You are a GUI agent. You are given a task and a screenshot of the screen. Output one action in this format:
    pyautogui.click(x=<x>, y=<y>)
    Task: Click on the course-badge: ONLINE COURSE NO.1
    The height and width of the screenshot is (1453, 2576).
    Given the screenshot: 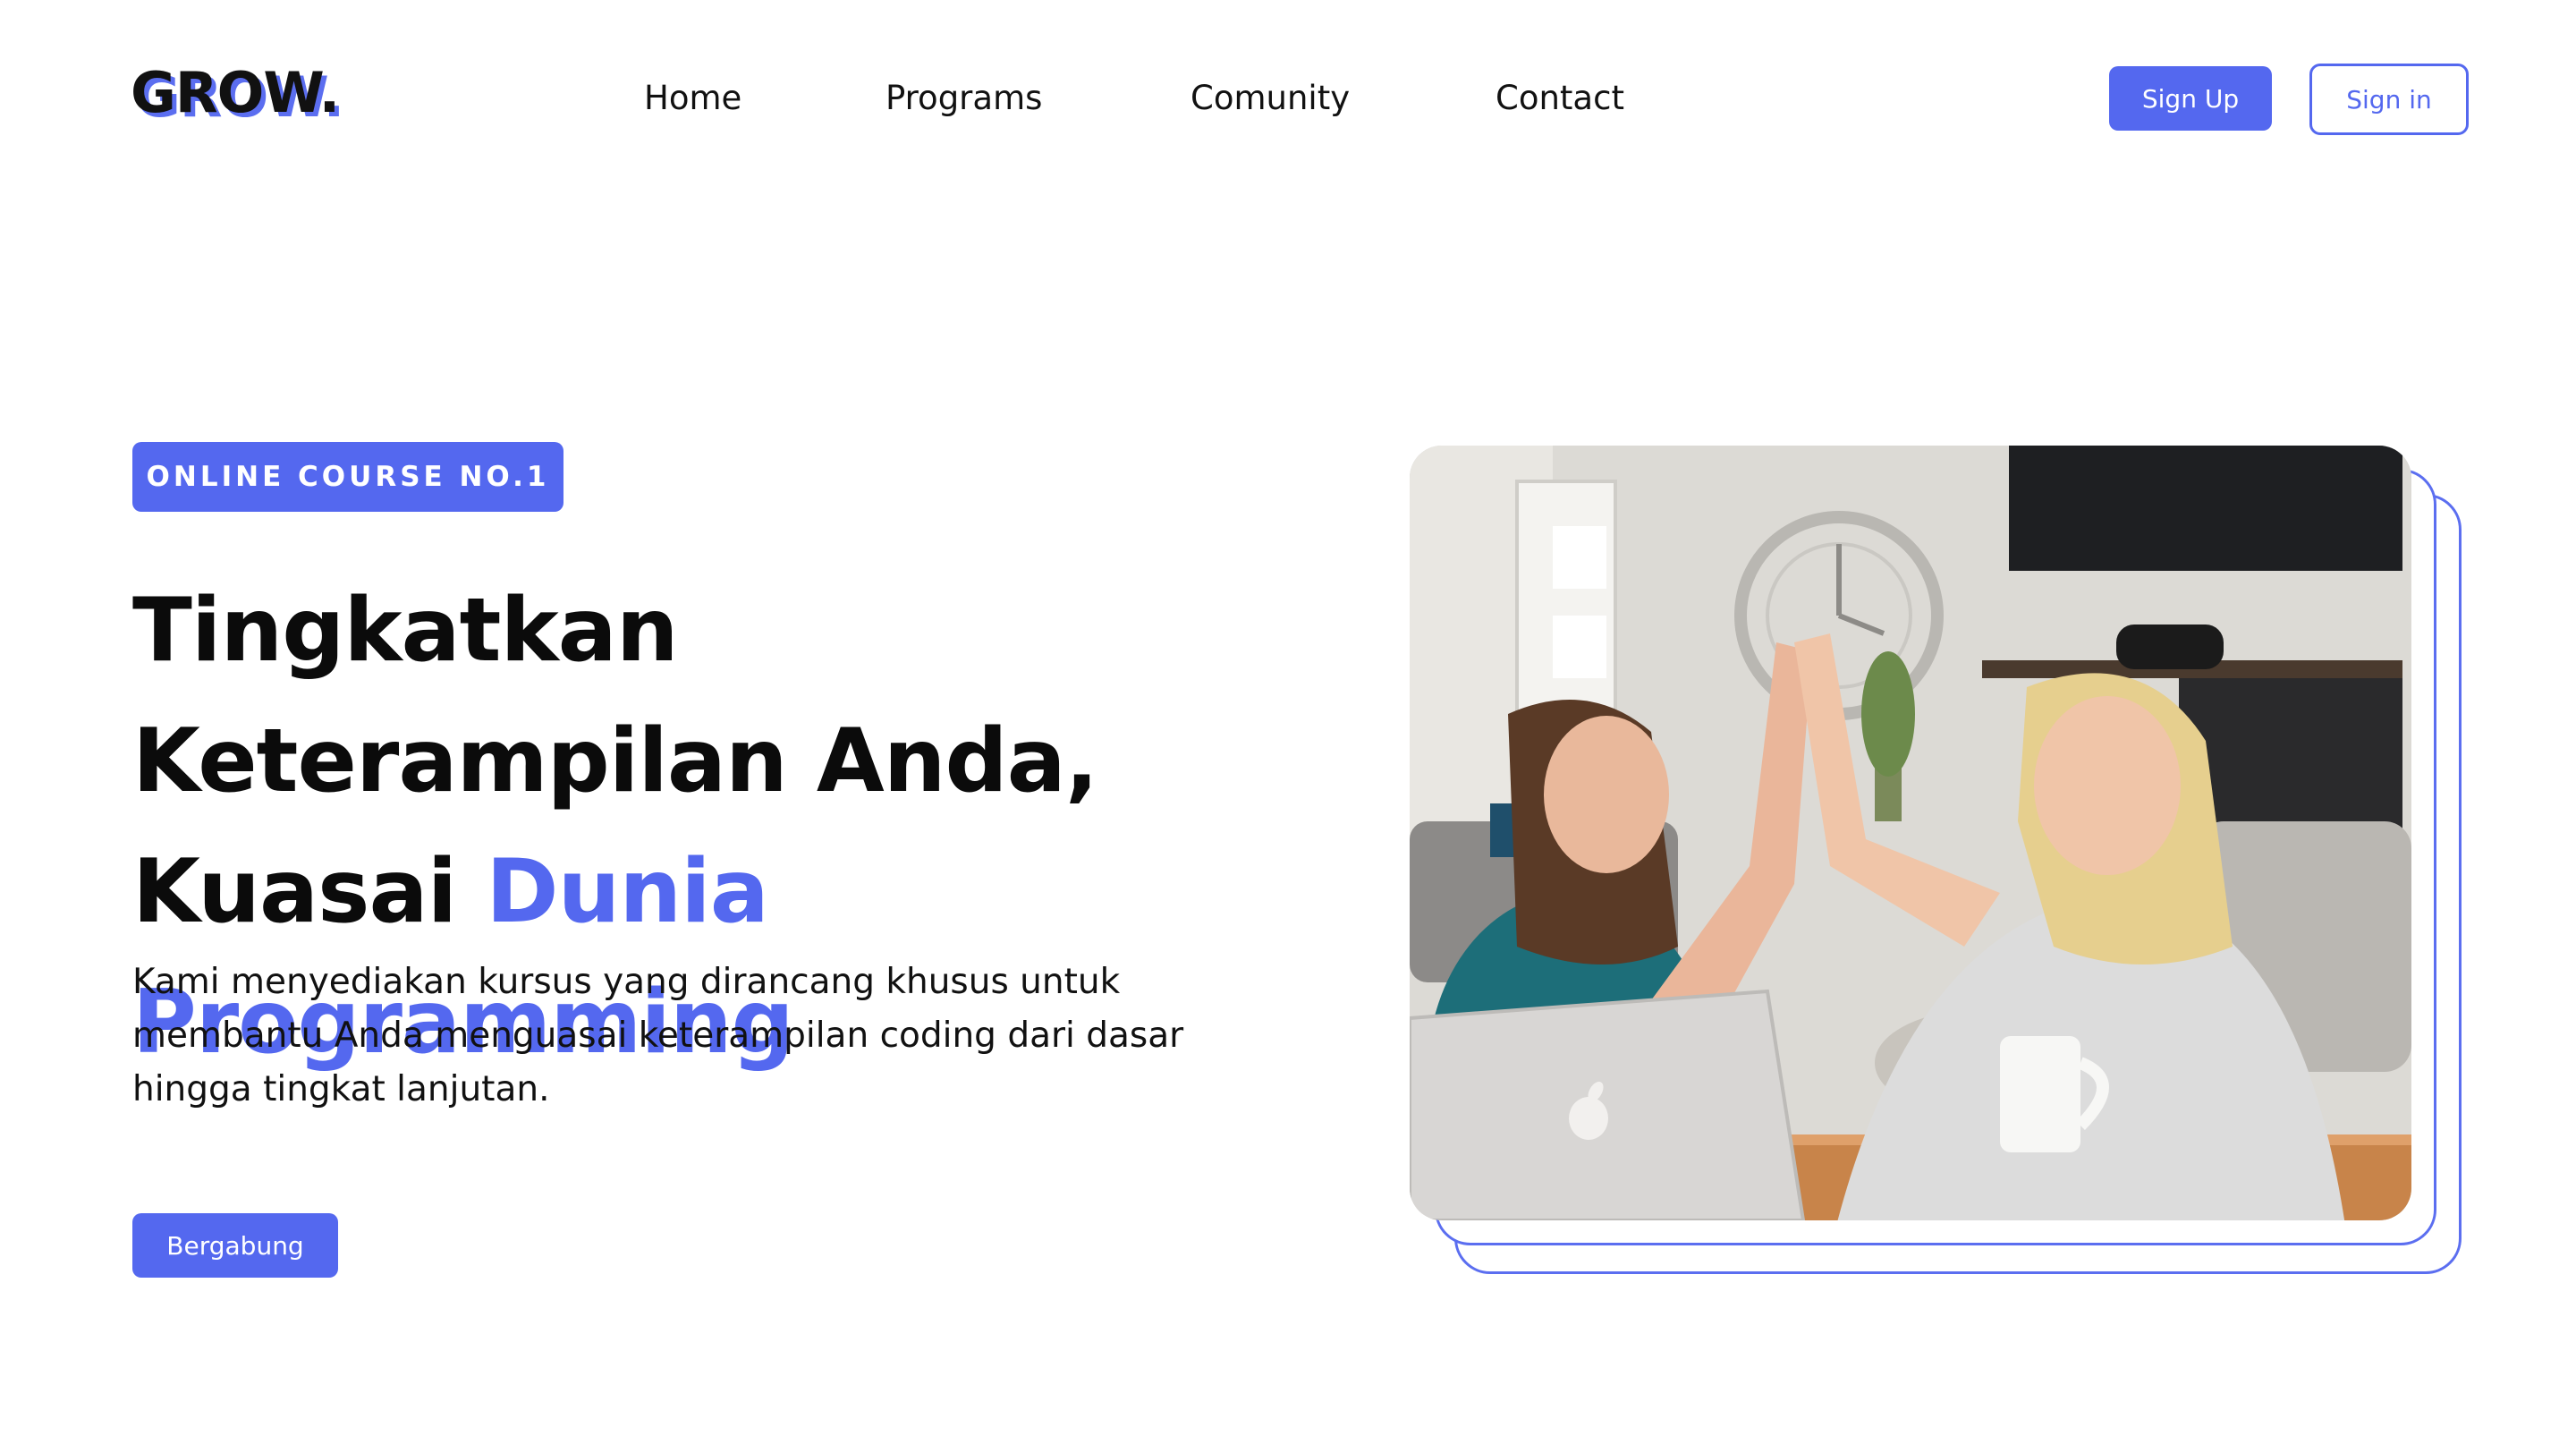 What is the action you would take?
    pyautogui.click(x=348, y=477)
    